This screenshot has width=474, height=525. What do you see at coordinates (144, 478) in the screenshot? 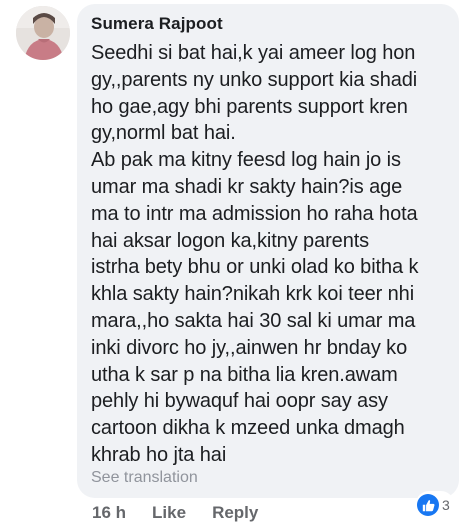
I see `see-translation-link: See translation` at bounding box center [144, 478].